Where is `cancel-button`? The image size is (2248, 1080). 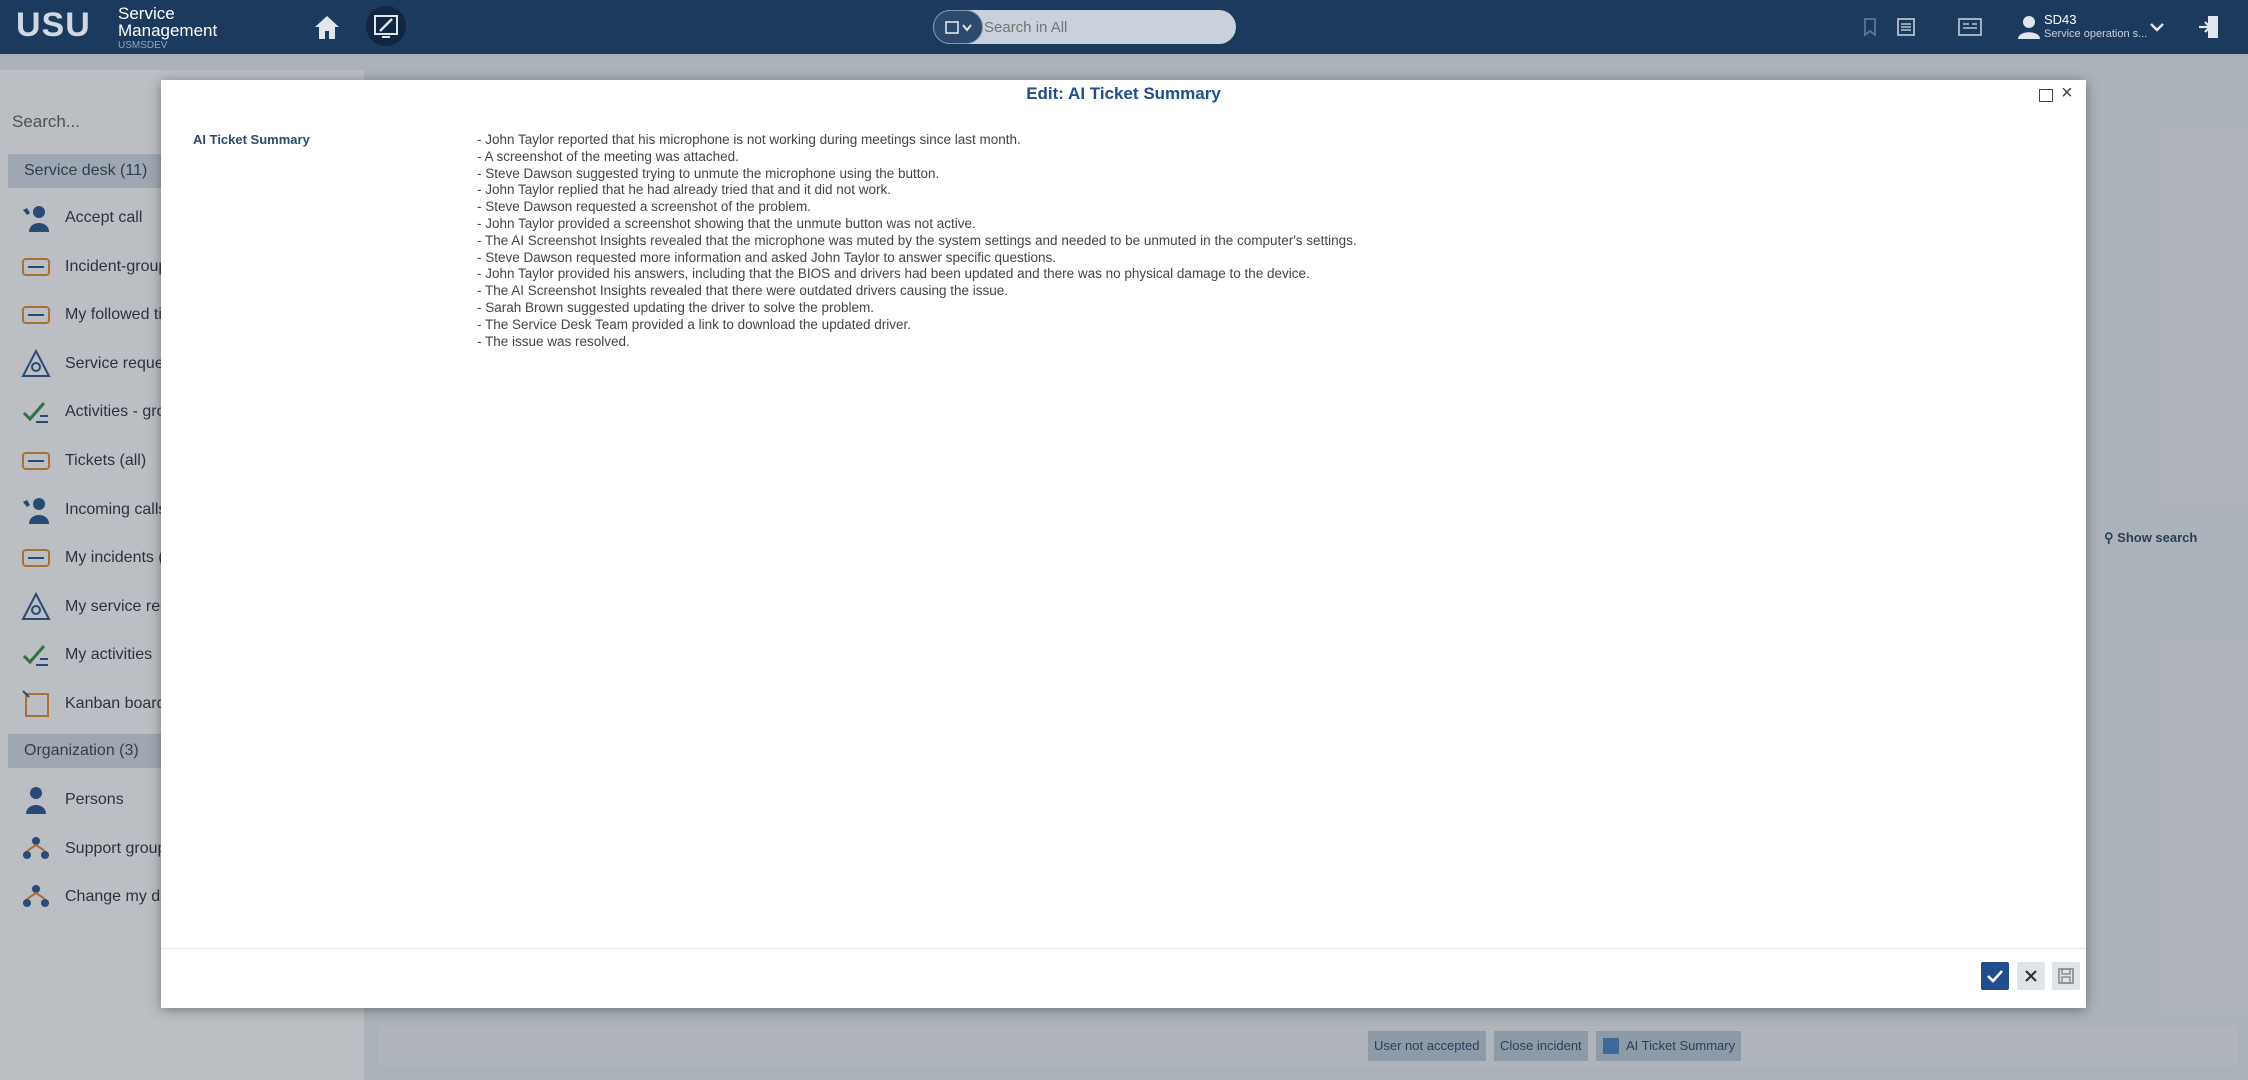
cancel-button is located at coordinates (2031, 976).